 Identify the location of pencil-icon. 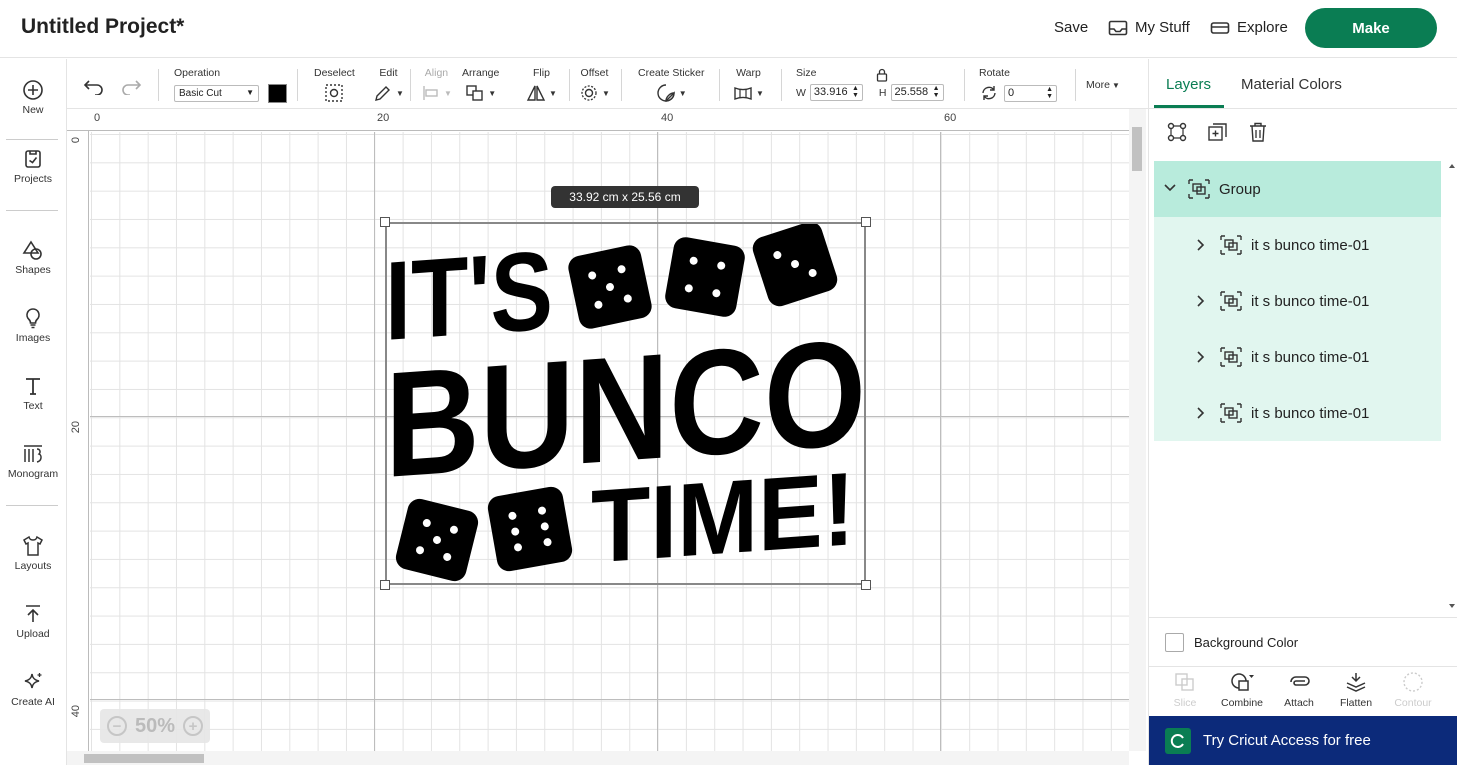
(382, 93).